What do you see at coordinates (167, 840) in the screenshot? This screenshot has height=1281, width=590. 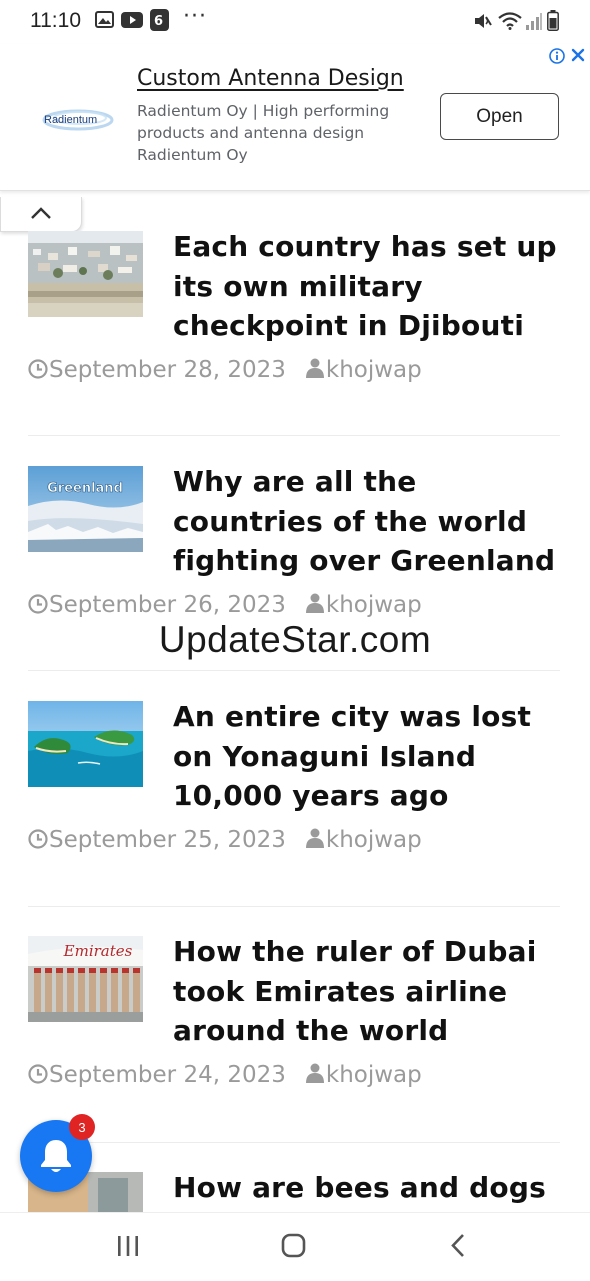 I see `article-date: September 25, 2023` at bounding box center [167, 840].